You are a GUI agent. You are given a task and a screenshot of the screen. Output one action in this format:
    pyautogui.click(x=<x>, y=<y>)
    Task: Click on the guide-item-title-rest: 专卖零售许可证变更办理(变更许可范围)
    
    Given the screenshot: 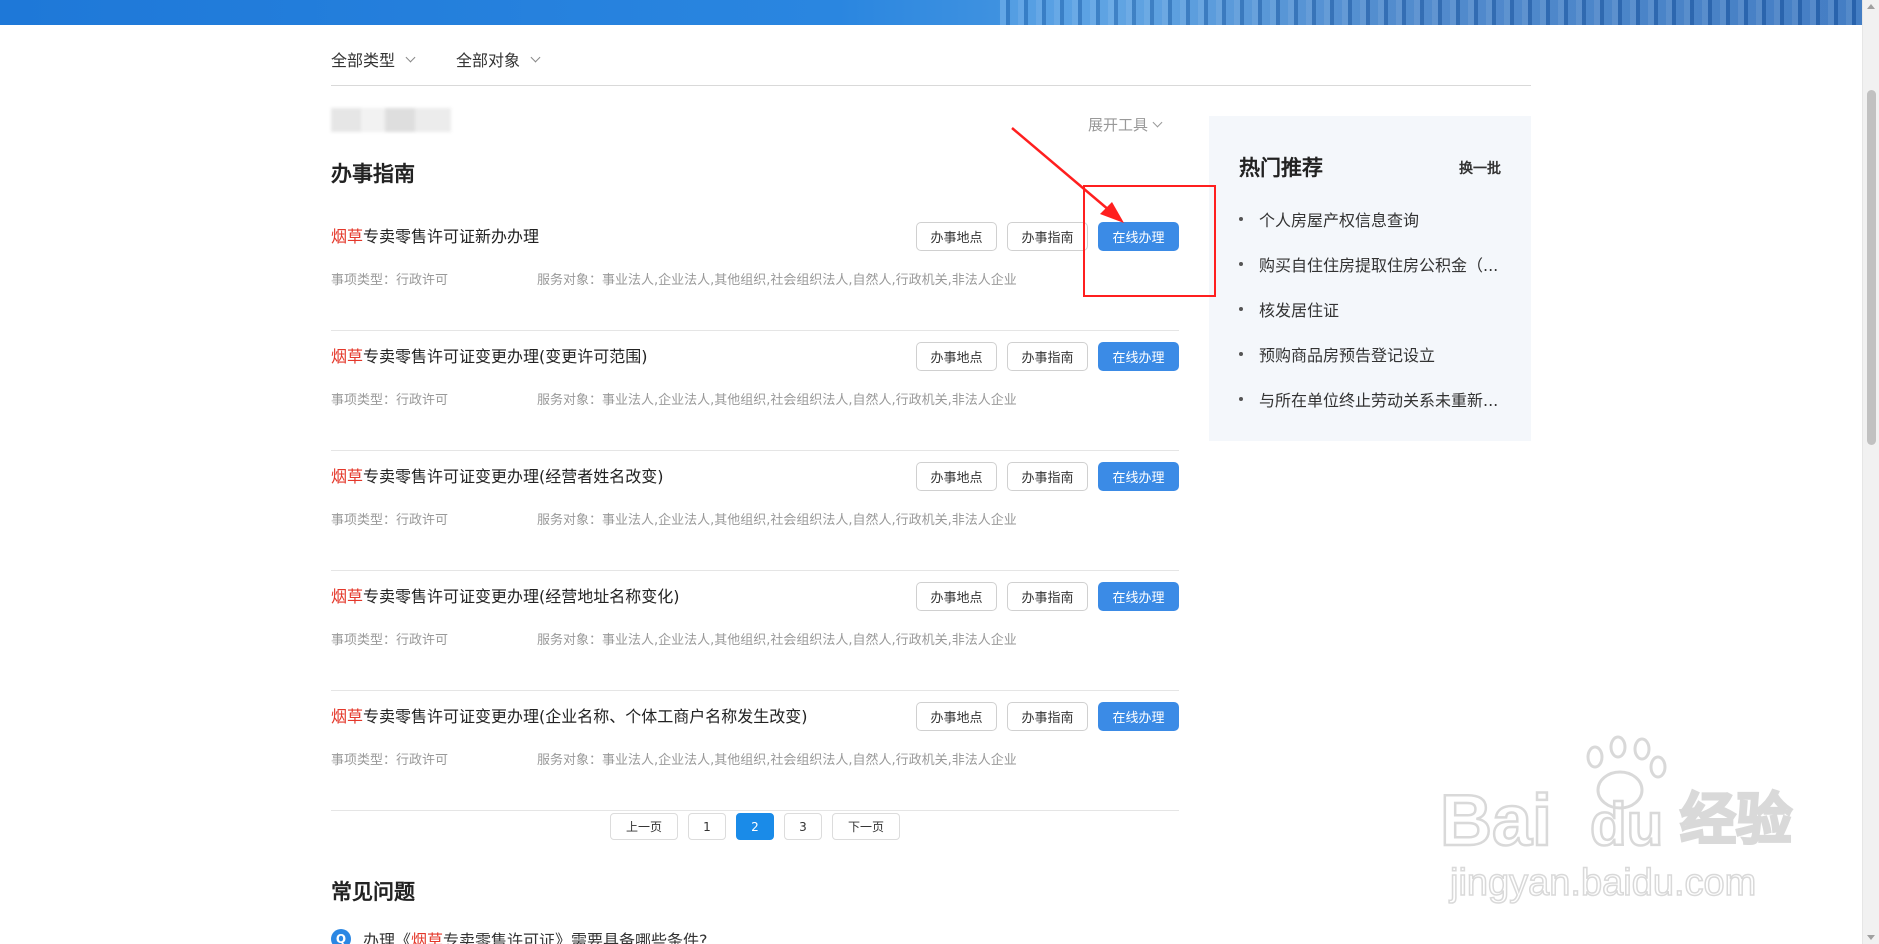 What is the action you would take?
    pyautogui.click(x=505, y=356)
    